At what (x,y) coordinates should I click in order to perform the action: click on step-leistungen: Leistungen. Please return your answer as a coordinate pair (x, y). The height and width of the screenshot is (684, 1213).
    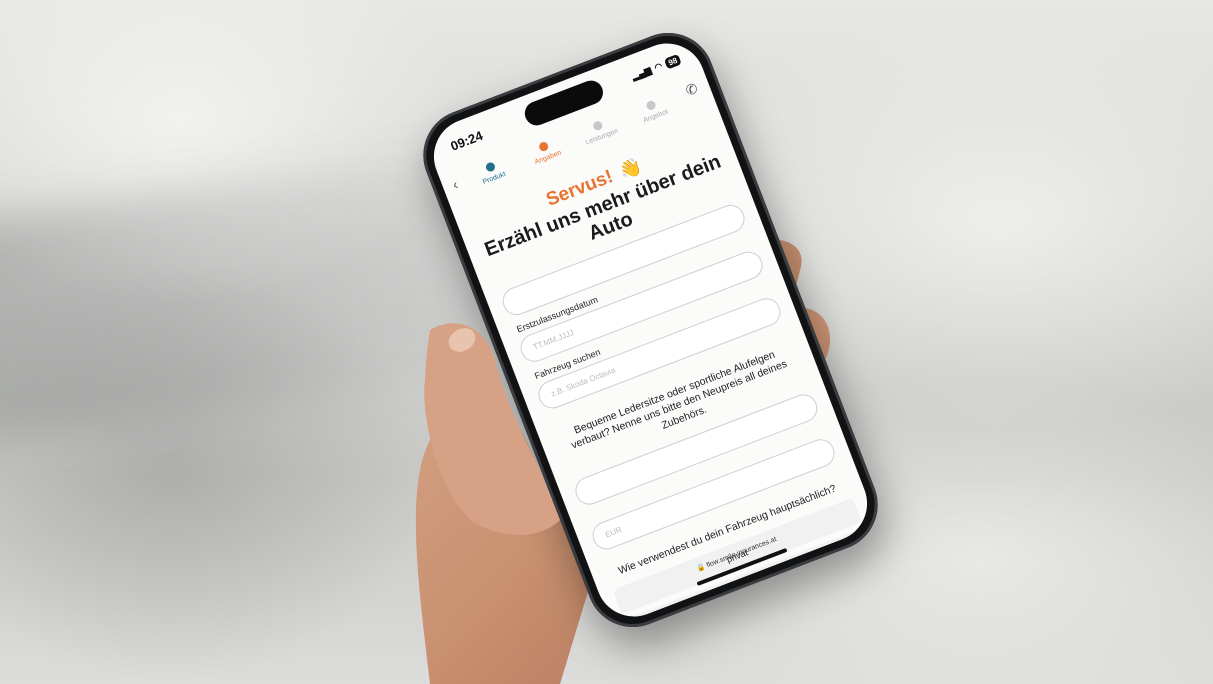
    Looking at the image, I should click on (600, 131).